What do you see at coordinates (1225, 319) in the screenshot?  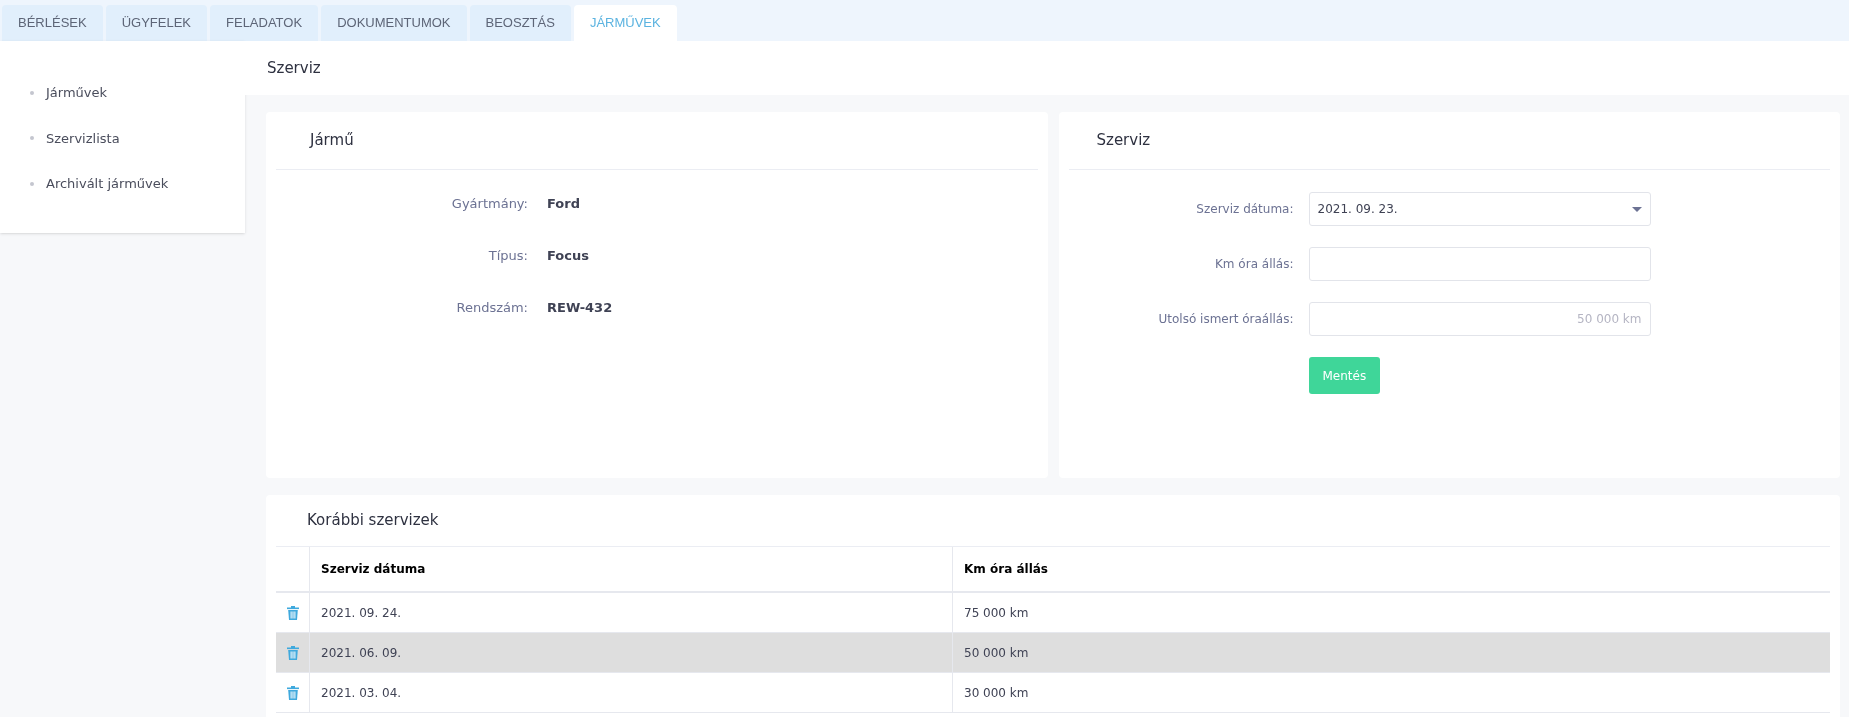 I see `field-label: Utolsó ismert óraállás:` at bounding box center [1225, 319].